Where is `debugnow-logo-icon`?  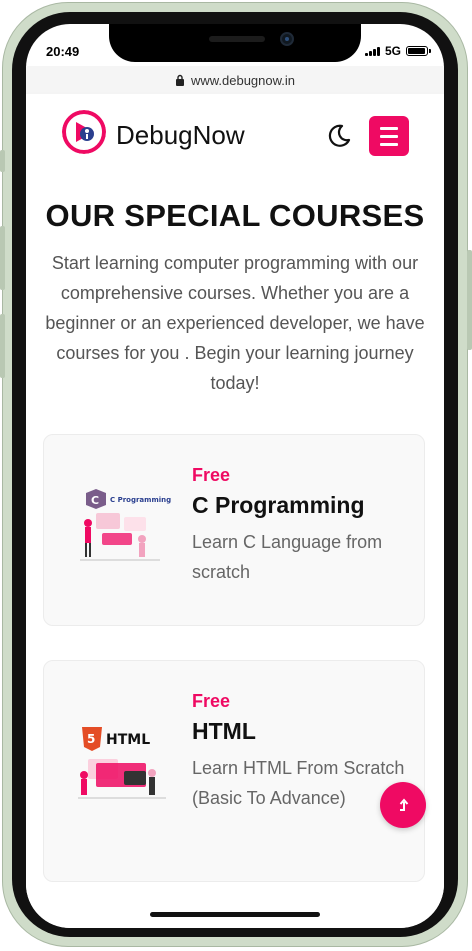
debugnow-logo-icon is located at coordinates (84, 132).